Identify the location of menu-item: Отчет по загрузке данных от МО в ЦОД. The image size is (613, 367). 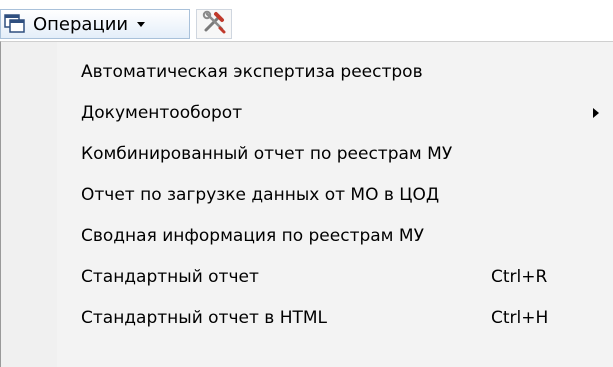
(307, 195).